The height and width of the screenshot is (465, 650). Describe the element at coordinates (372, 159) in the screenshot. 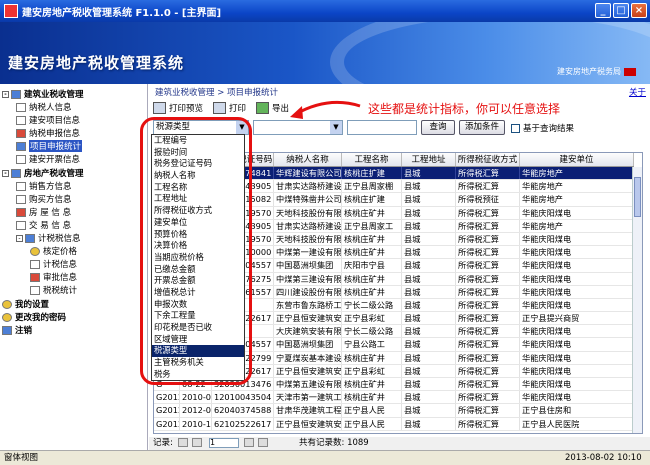

I see `column-header: 工程名称` at that location.